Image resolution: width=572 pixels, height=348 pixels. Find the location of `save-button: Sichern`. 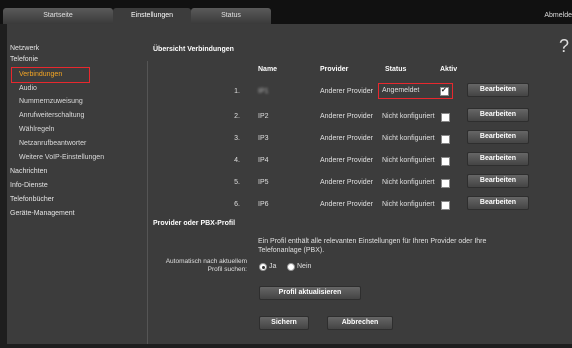

save-button: Sichern is located at coordinates (284, 323).